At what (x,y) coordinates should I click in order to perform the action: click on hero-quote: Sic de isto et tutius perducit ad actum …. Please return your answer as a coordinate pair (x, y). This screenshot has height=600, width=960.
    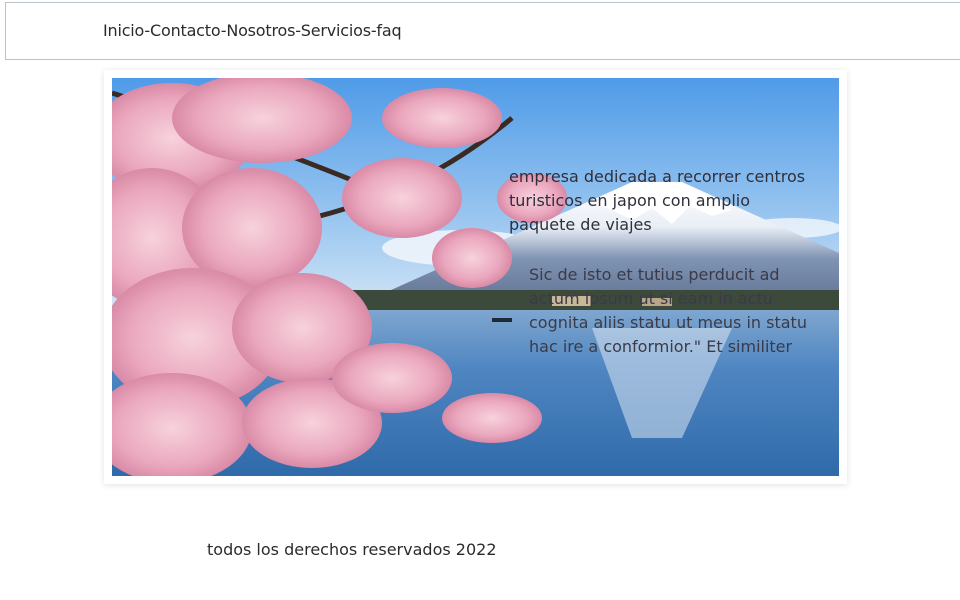
    Looking at the image, I should click on (668, 310).